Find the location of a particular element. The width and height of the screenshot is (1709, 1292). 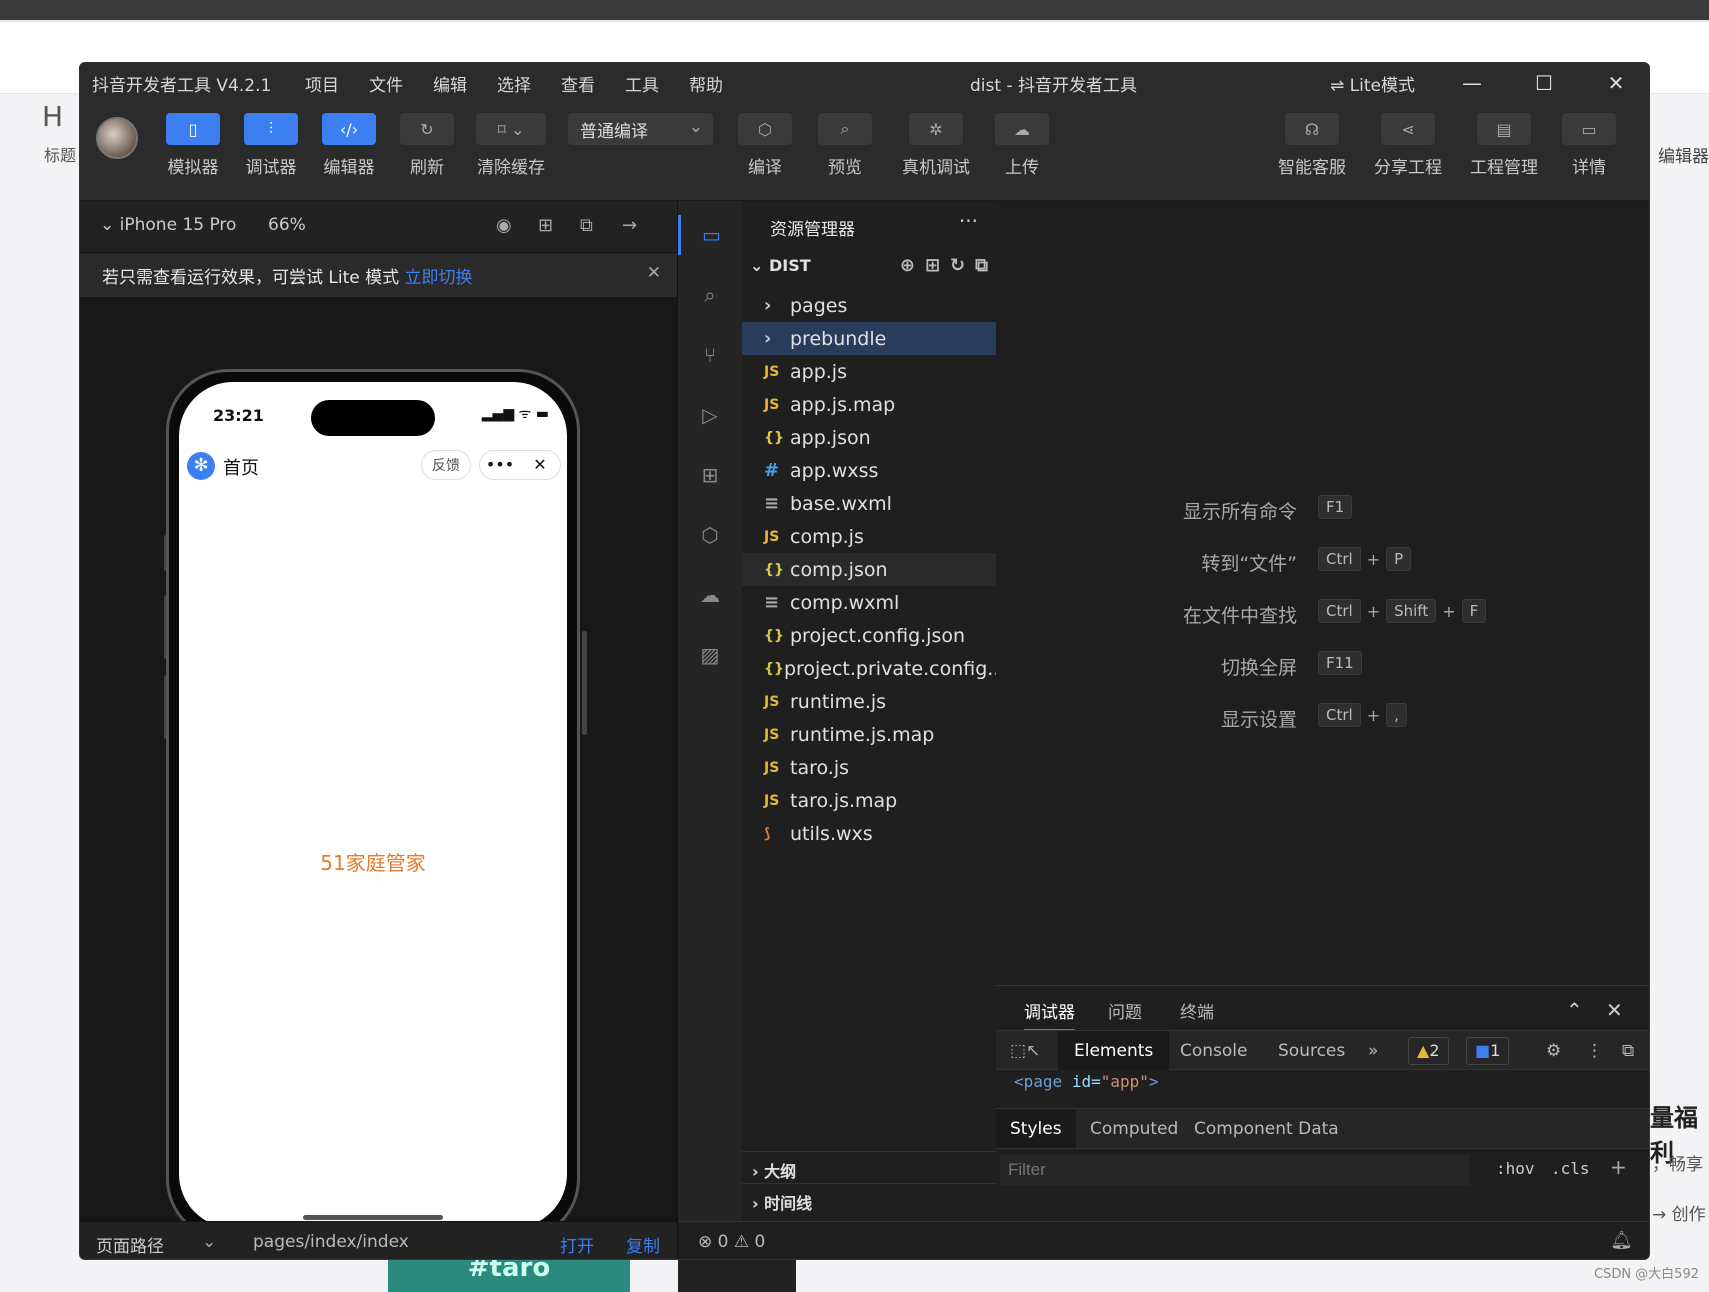

tab-computed: Computed is located at coordinates (1134, 1129).